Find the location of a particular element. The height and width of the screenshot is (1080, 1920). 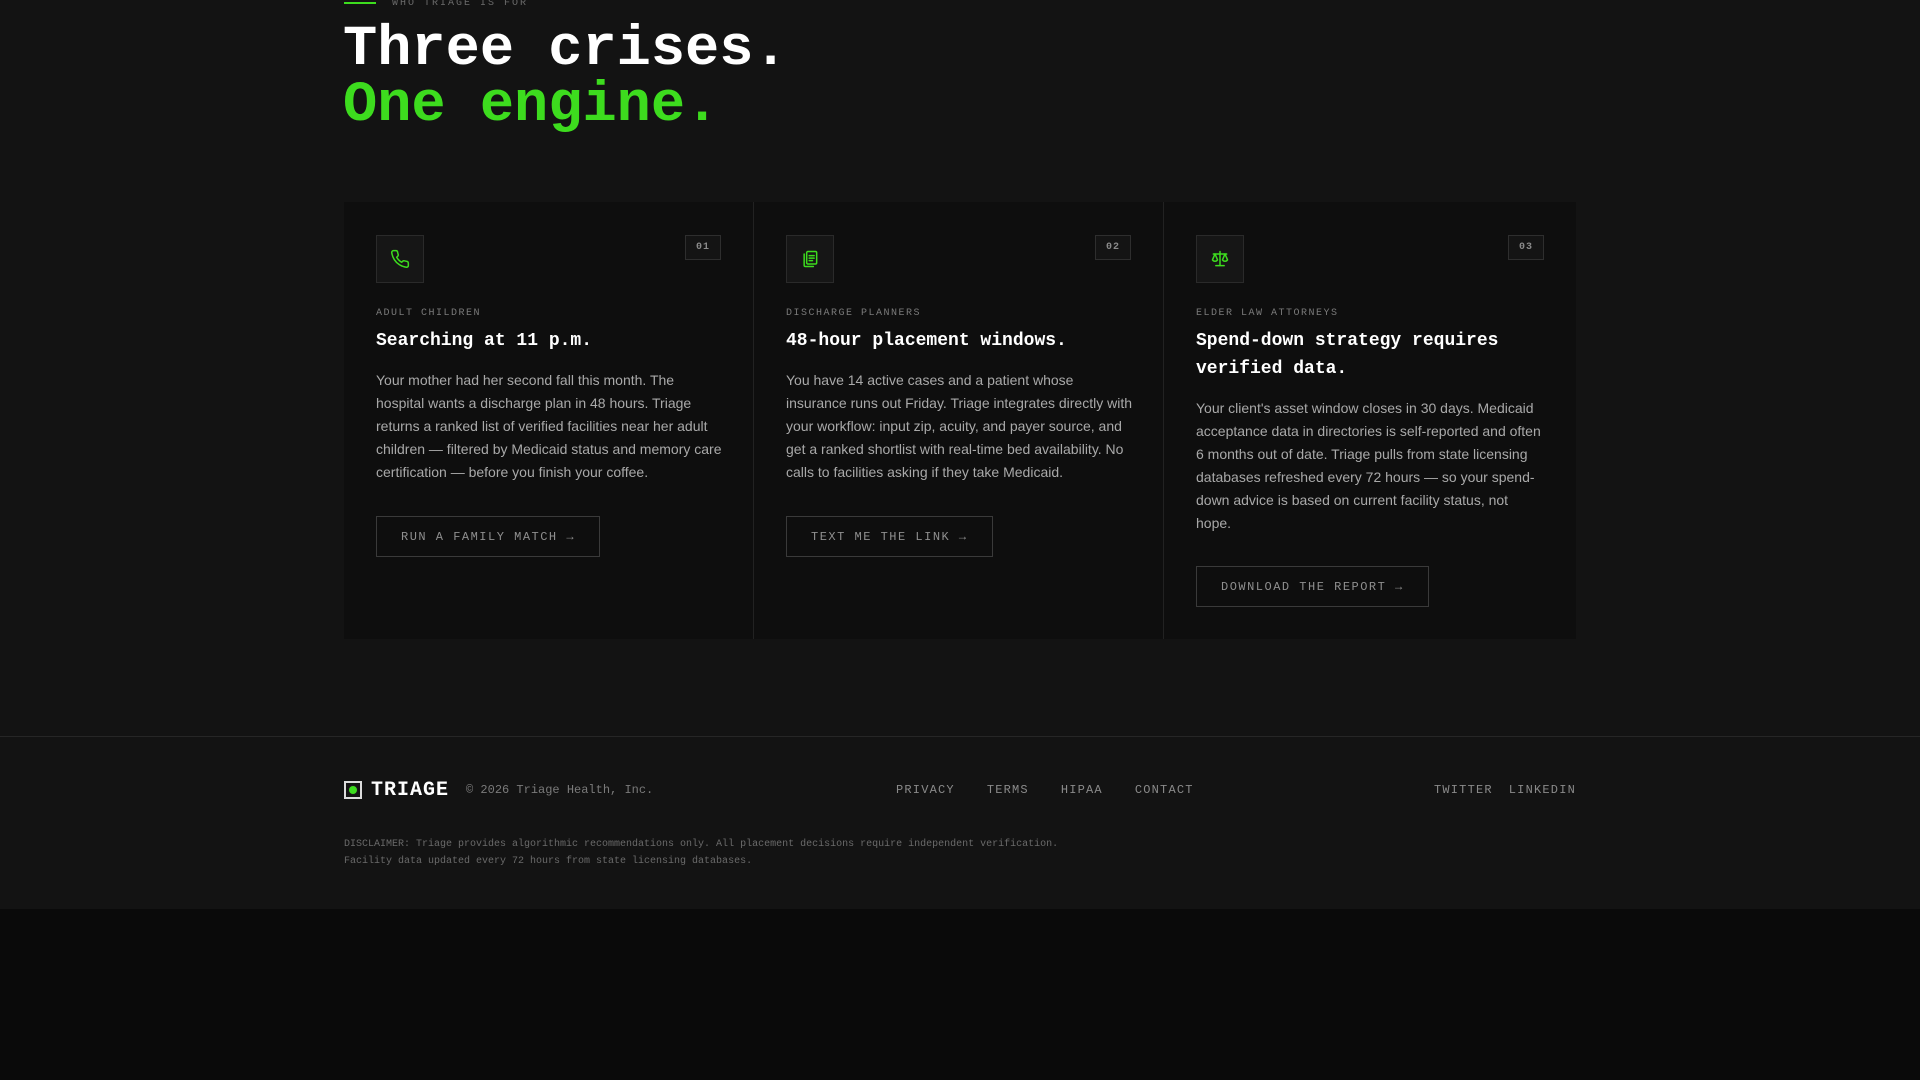

card-number: 03 is located at coordinates (1526, 247).